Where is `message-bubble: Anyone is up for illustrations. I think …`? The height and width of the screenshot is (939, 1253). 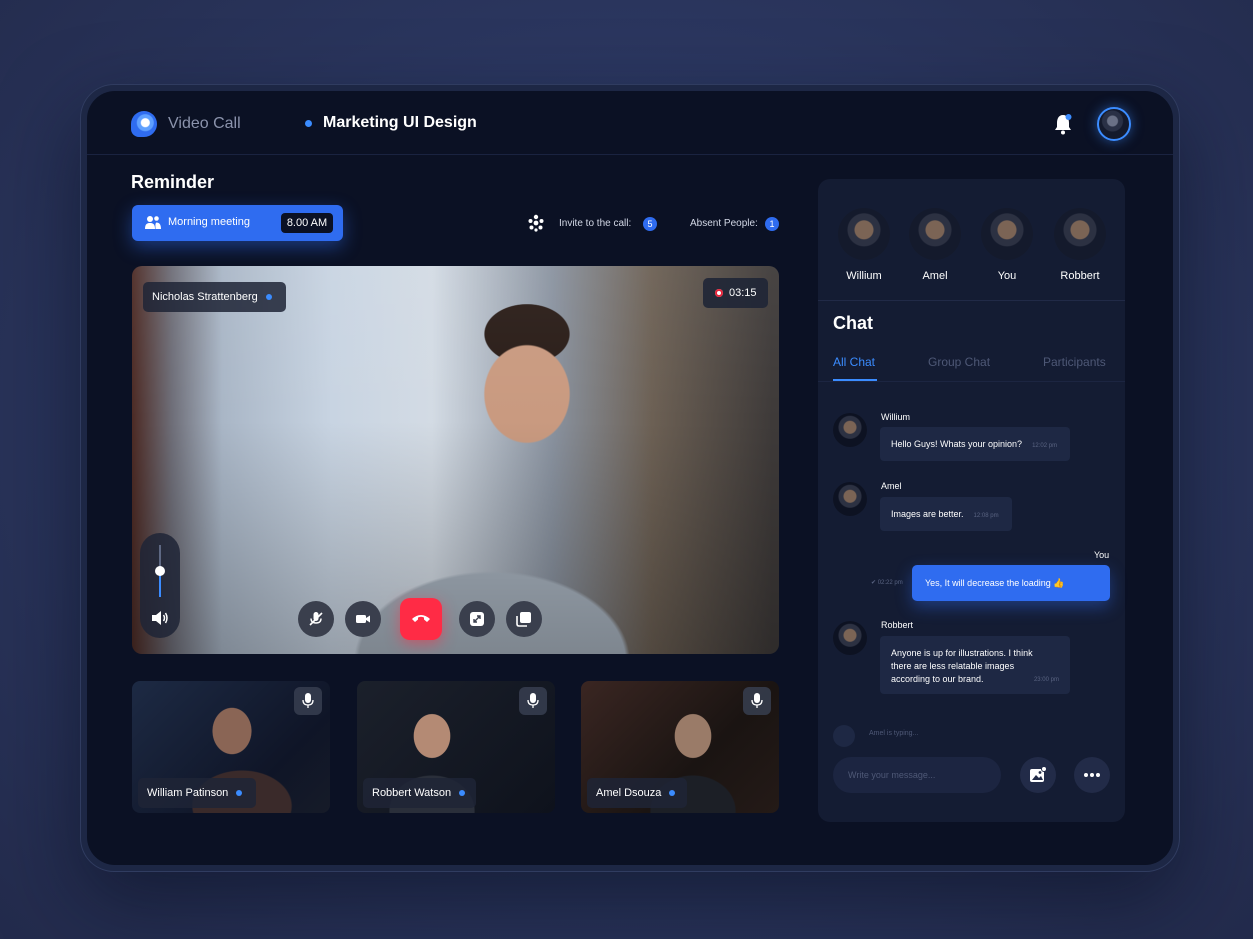 message-bubble: Anyone is up for illustrations. I think … is located at coordinates (975, 665).